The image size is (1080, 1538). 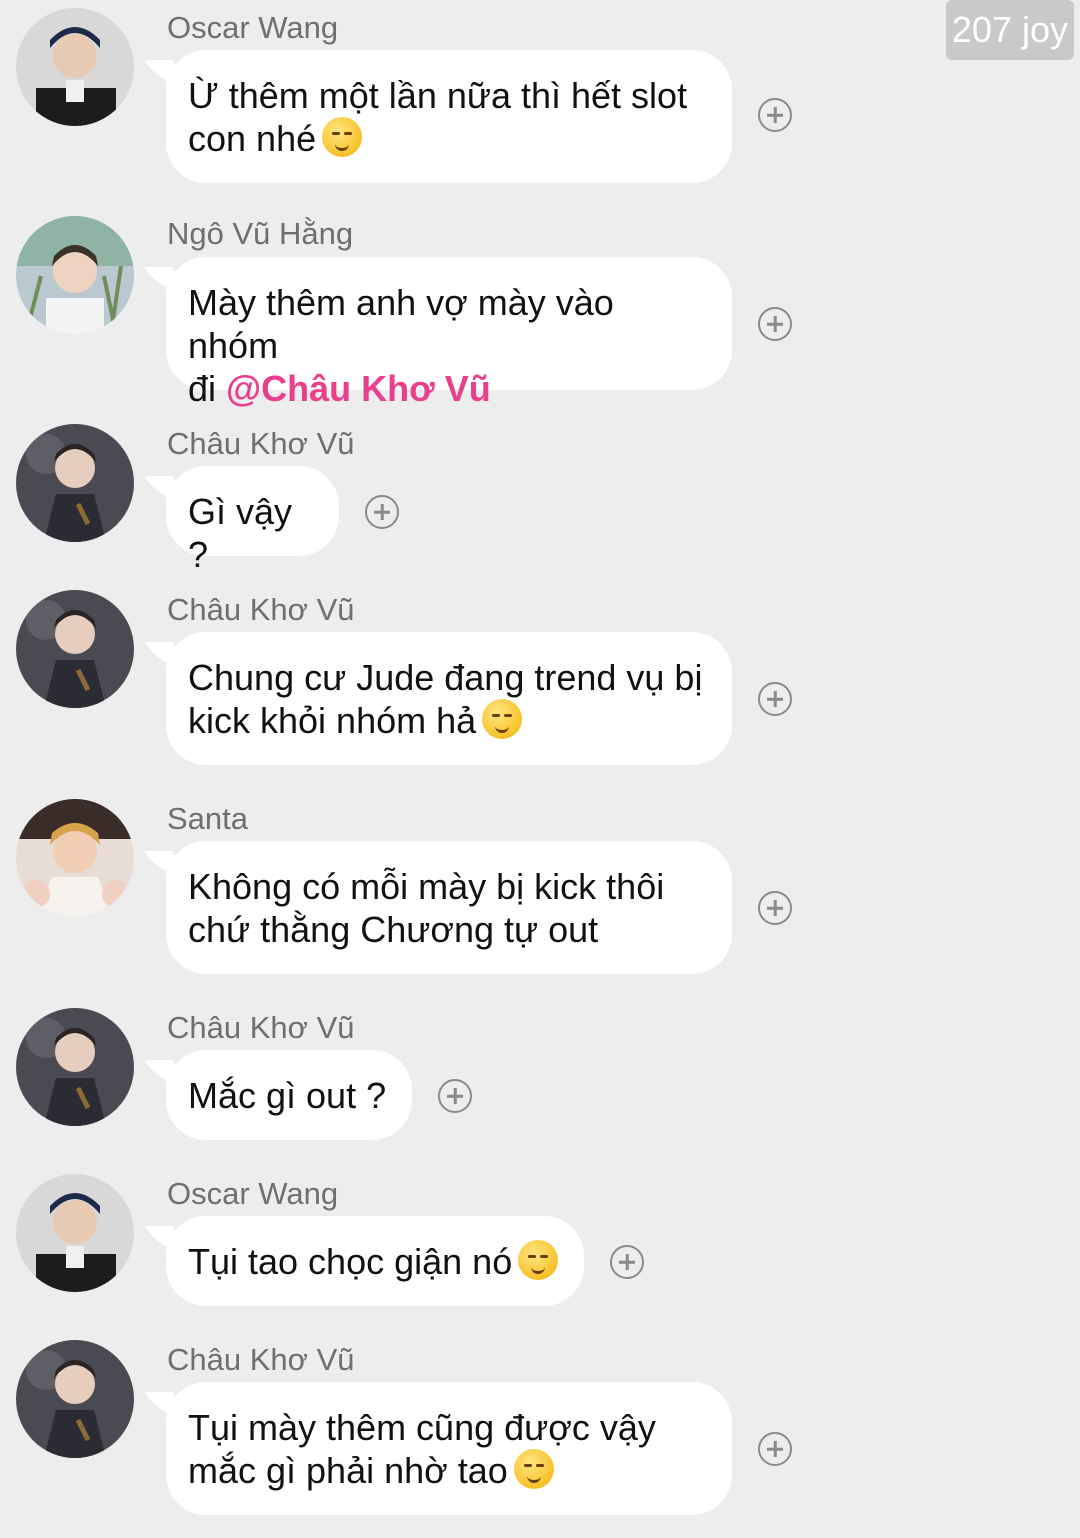 What do you see at coordinates (350, 1261) in the screenshot?
I see `message-text: Tụi tao chọc giận nó` at bounding box center [350, 1261].